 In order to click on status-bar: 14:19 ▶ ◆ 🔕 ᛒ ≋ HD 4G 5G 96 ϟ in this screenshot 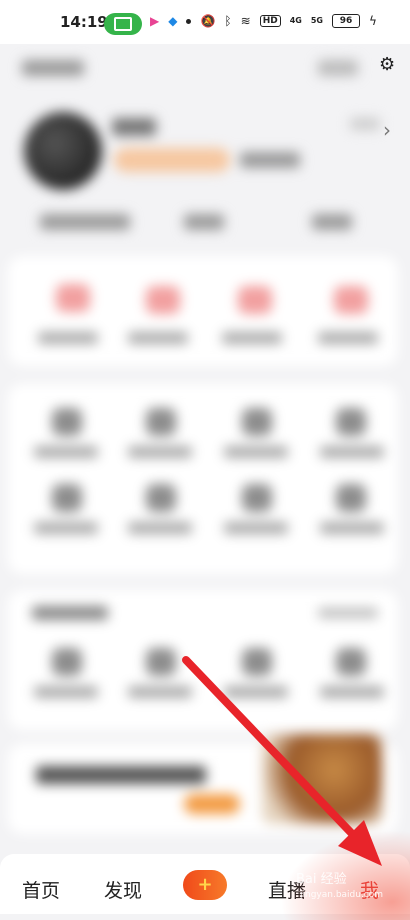, I will do `click(205, 22)`.